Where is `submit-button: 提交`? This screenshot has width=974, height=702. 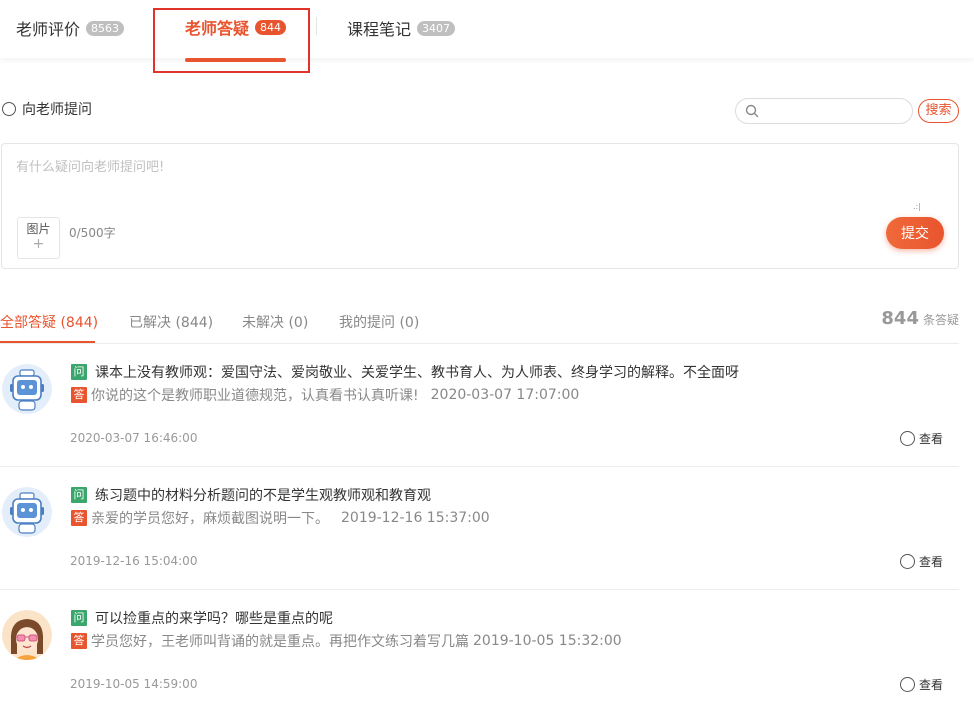
submit-button: 提交 is located at coordinates (915, 233).